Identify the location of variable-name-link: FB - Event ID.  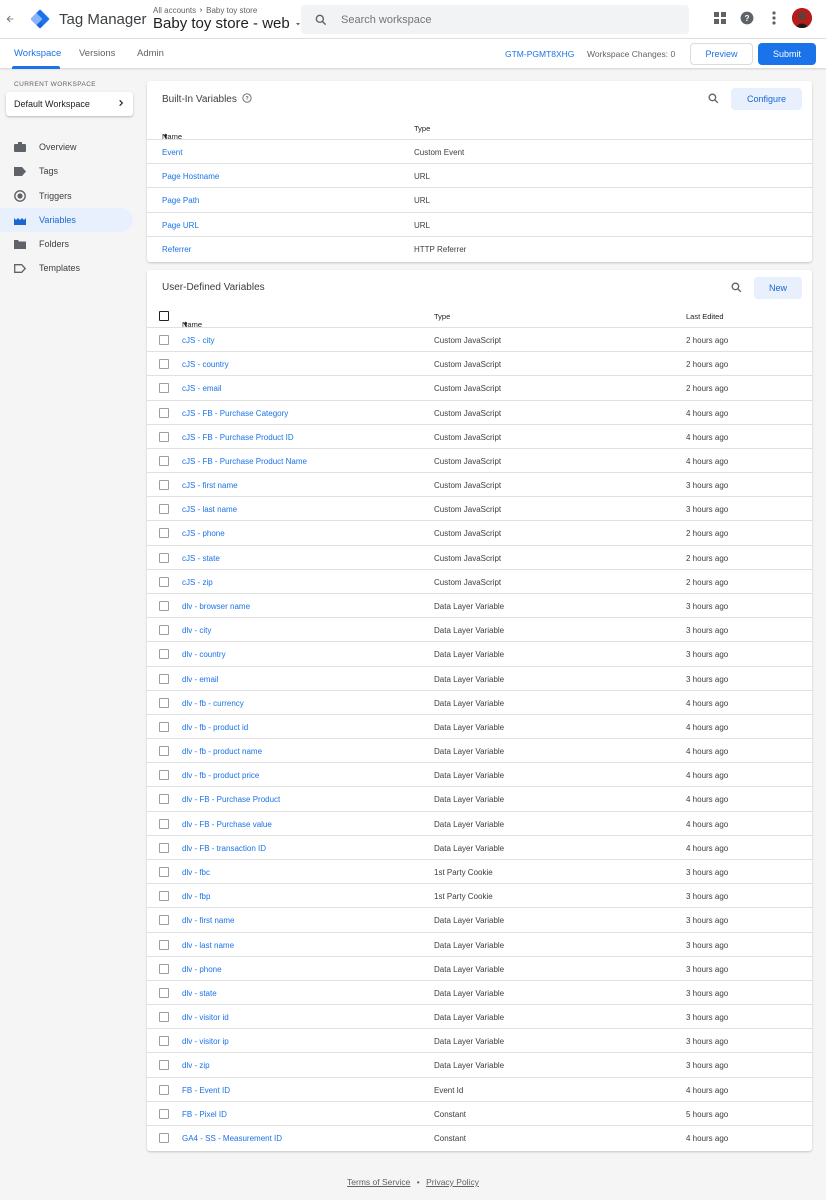
(206, 1090).